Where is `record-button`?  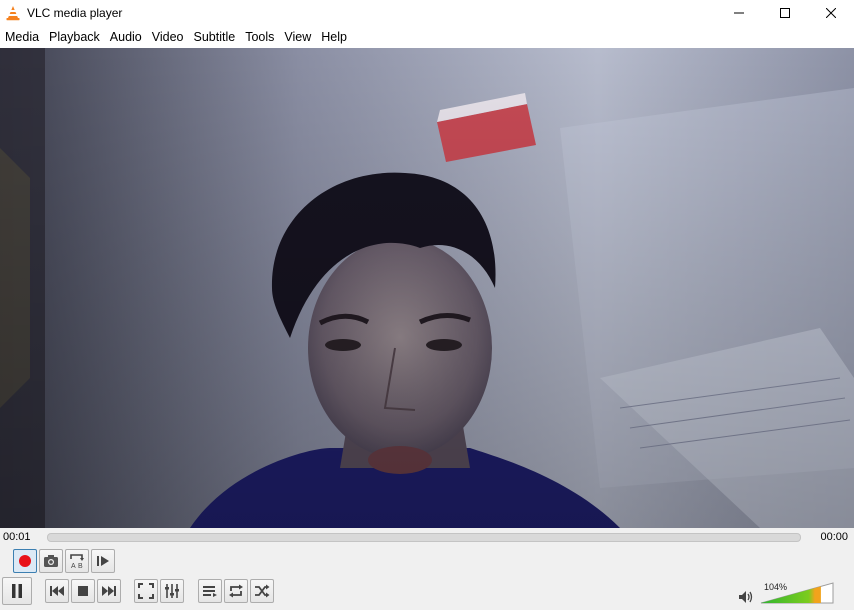
record-button is located at coordinates (25, 561).